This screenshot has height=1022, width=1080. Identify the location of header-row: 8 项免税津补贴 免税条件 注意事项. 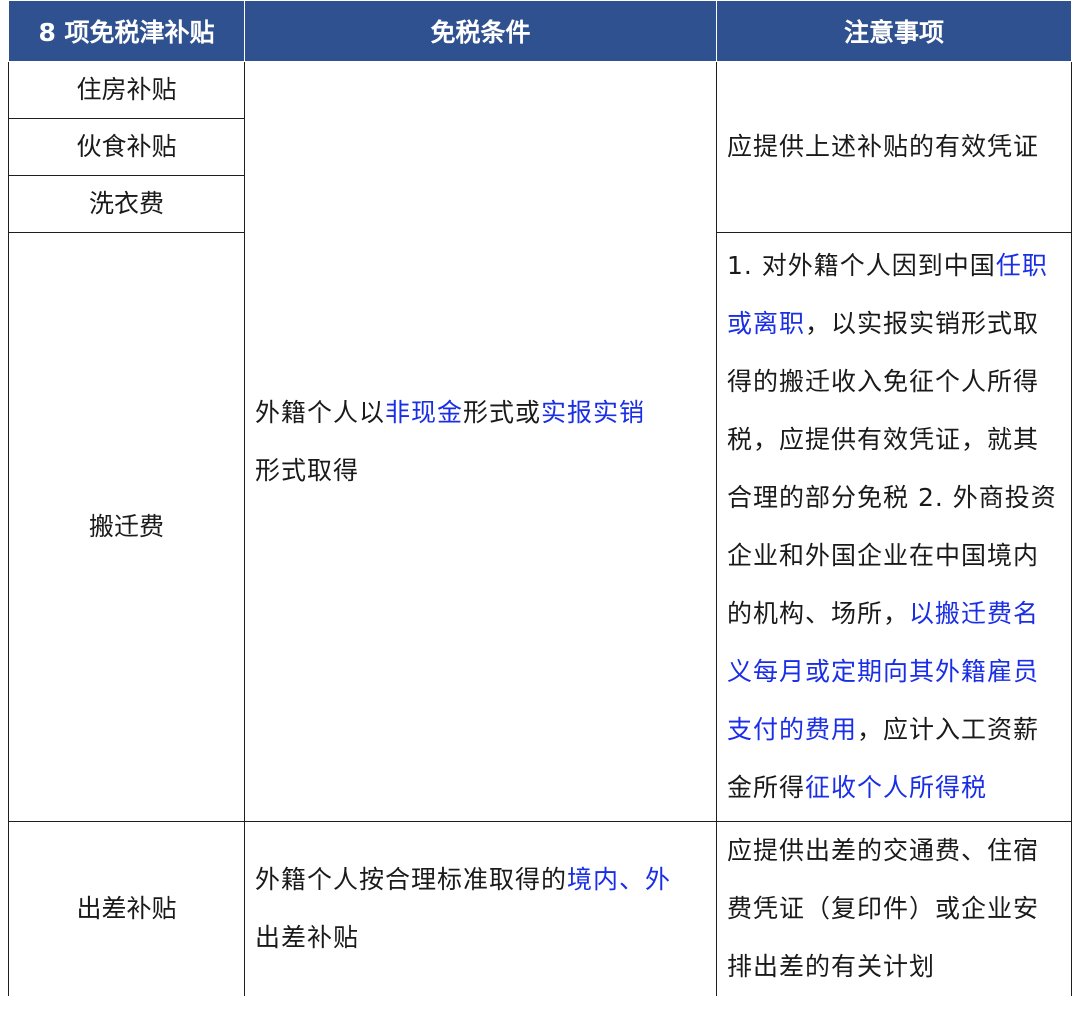
(540, 31).